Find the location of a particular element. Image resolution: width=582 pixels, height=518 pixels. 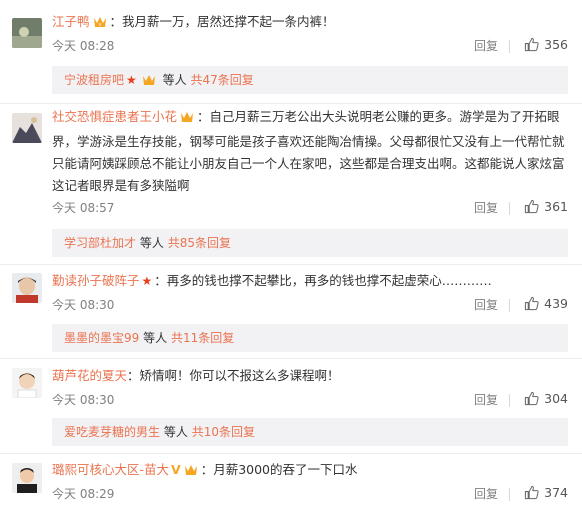

vip-badge-icon: v is located at coordinates (100, 25).